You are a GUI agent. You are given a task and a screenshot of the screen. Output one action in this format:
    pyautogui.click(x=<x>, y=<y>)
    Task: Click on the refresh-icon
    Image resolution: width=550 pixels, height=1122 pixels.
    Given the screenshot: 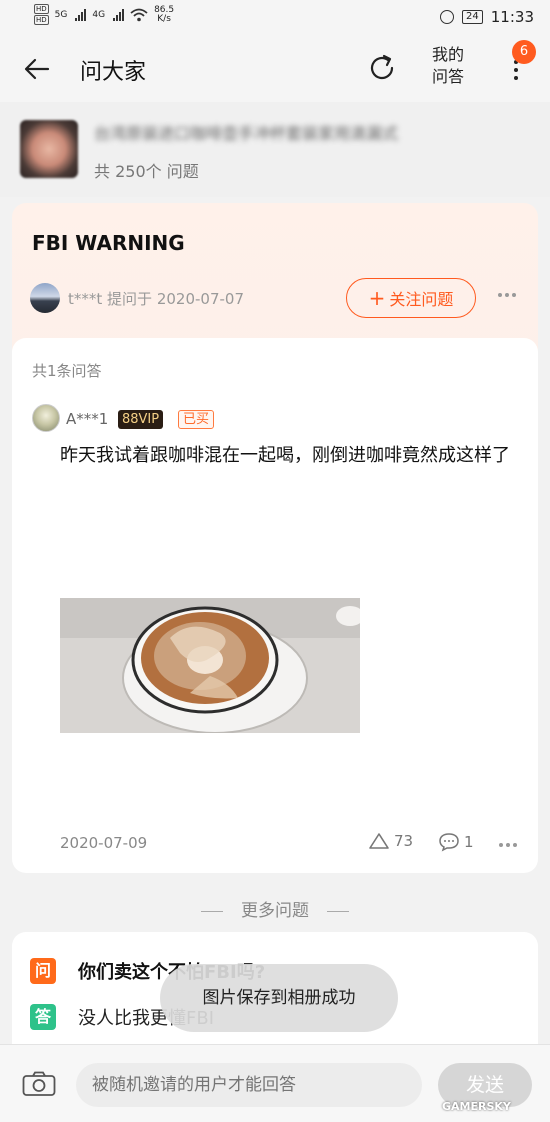 What is the action you would take?
    pyautogui.click(x=382, y=68)
    